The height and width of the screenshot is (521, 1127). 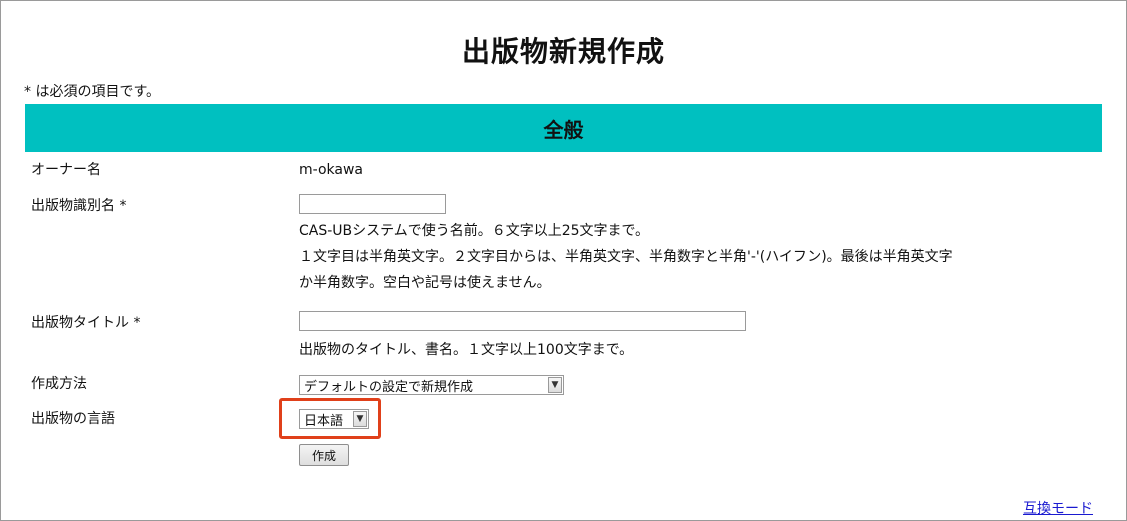 I want to click on owner-value: m-okawa, so click(x=331, y=170).